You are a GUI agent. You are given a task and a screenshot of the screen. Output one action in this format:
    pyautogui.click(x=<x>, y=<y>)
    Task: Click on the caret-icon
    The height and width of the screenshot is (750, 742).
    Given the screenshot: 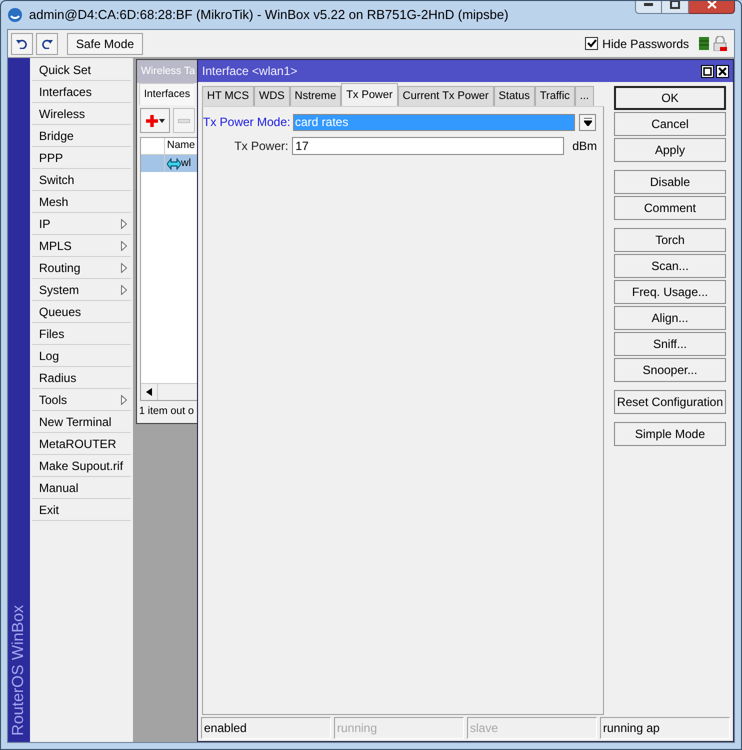 What is the action you would take?
    pyautogui.click(x=161, y=120)
    